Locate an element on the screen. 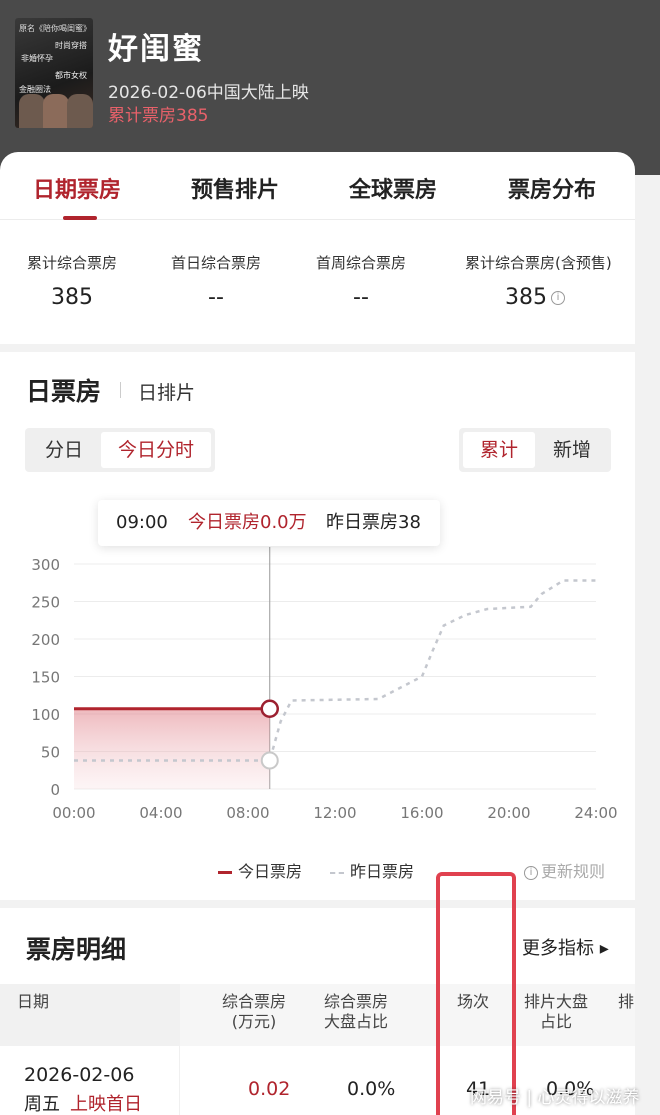 The image size is (660, 1115). row-tag: 上映首日 is located at coordinates (106, 1104).